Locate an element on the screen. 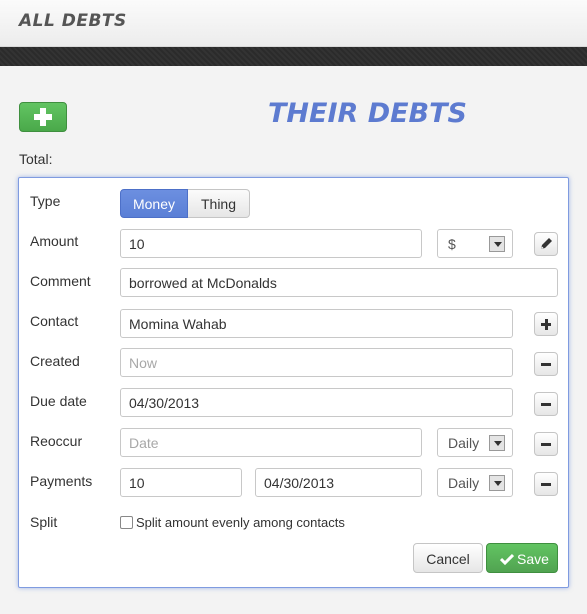 This screenshot has width=587, height=614. created-input: Now is located at coordinates (316, 362).